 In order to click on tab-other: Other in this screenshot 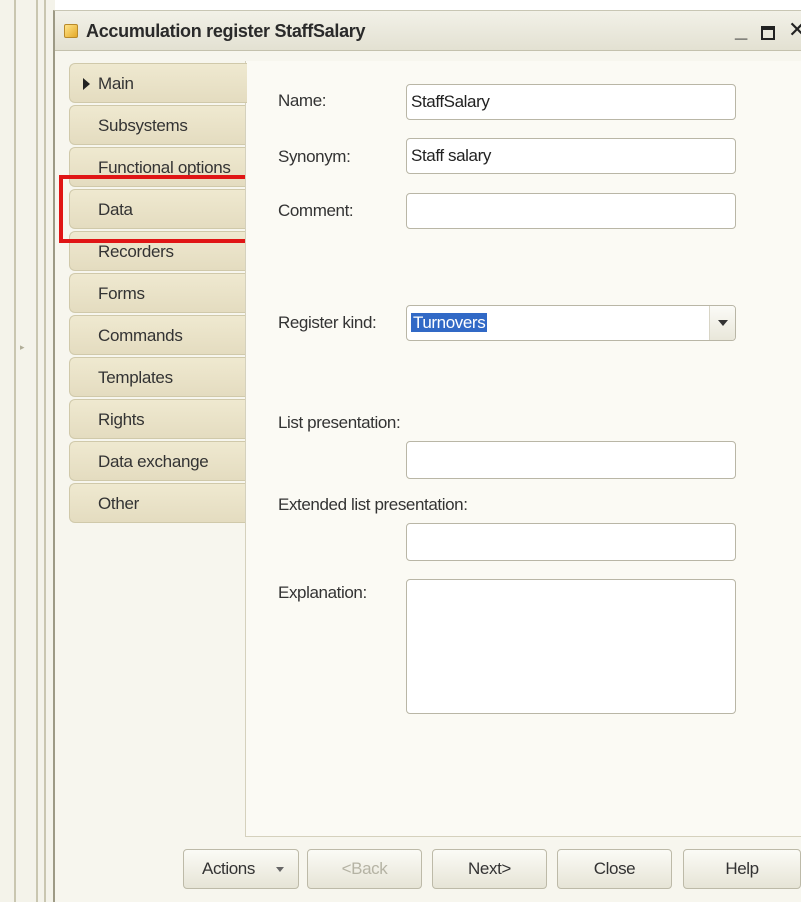, I will do `click(158, 503)`.